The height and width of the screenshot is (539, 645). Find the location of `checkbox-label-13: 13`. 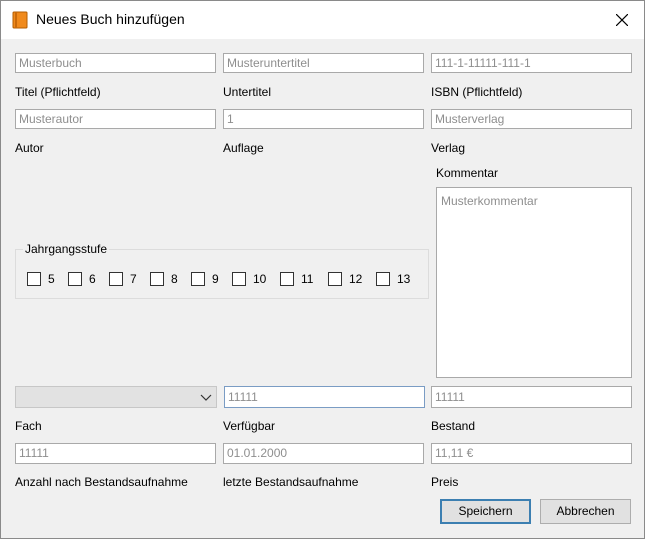

checkbox-label-13: 13 is located at coordinates (404, 279).